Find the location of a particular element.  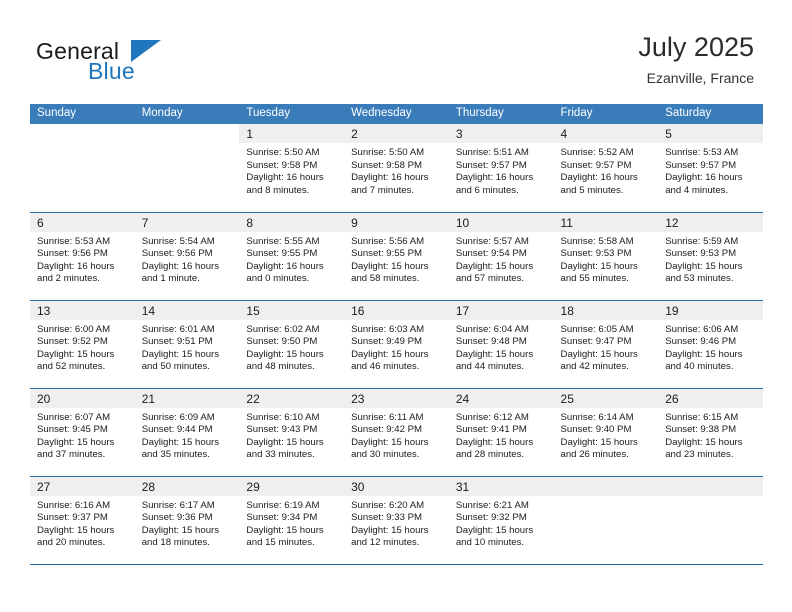

day-number: 31 is located at coordinates (462, 486).